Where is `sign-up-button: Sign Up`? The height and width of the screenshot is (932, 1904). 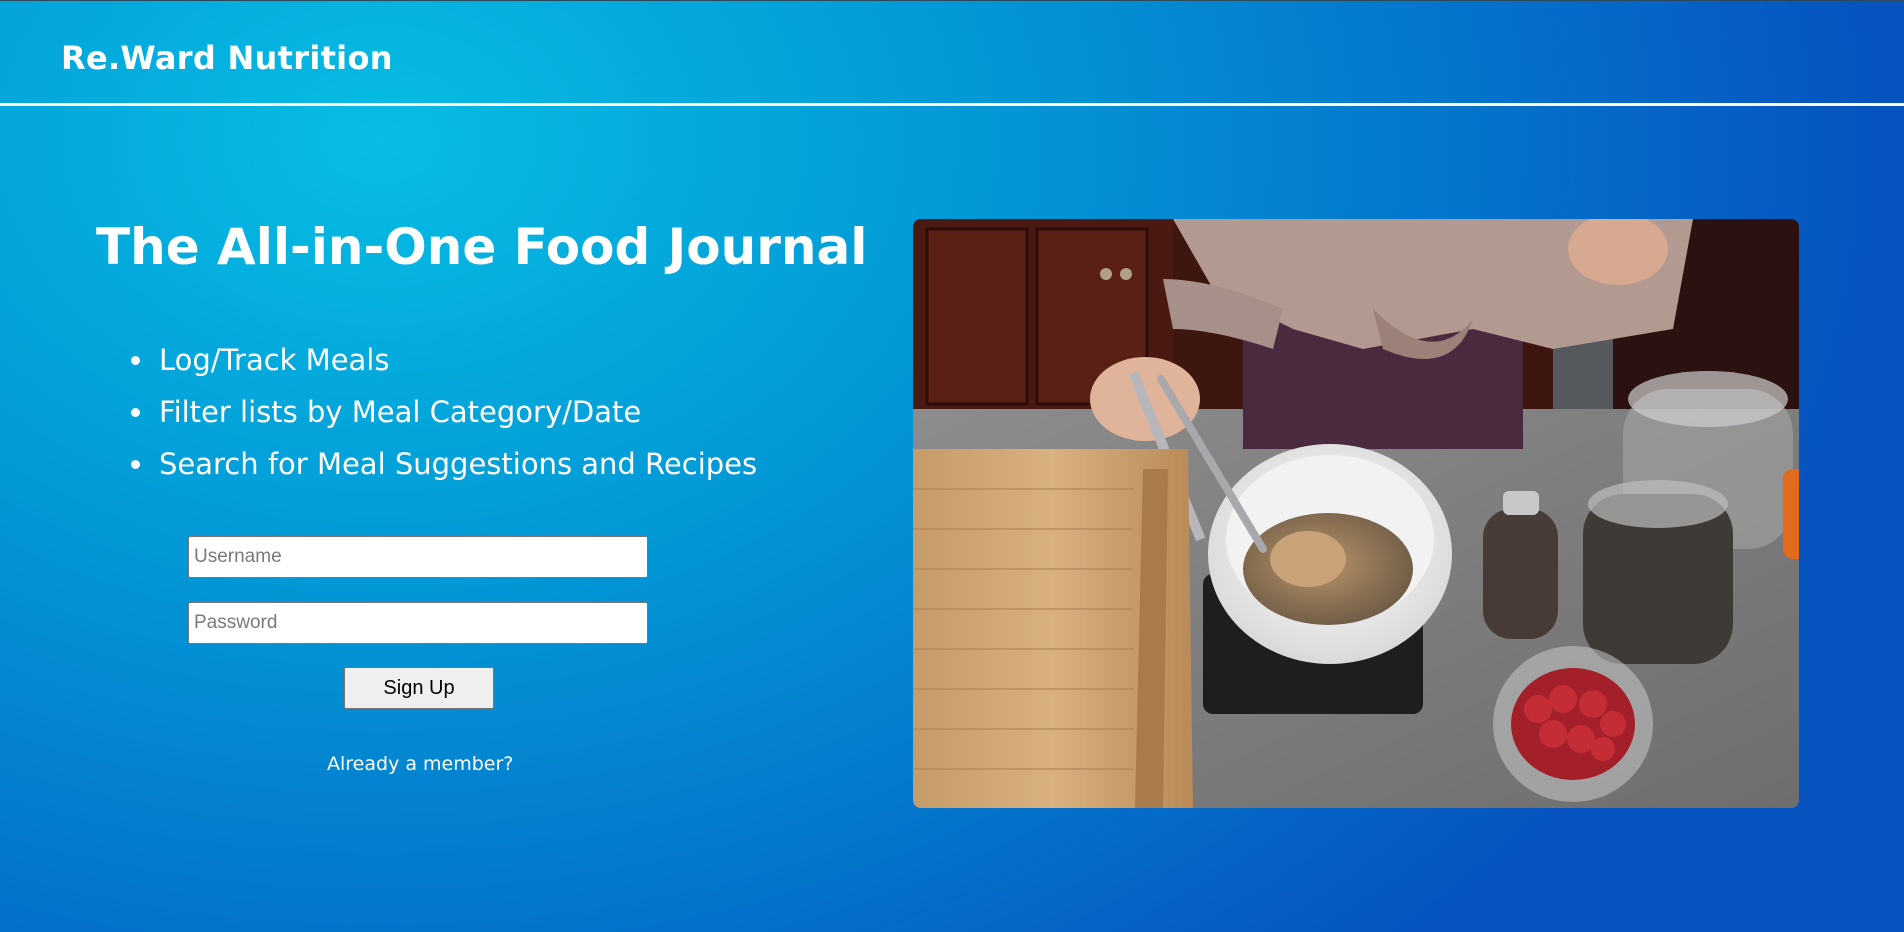
sign-up-button: Sign Up is located at coordinates (419, 688).